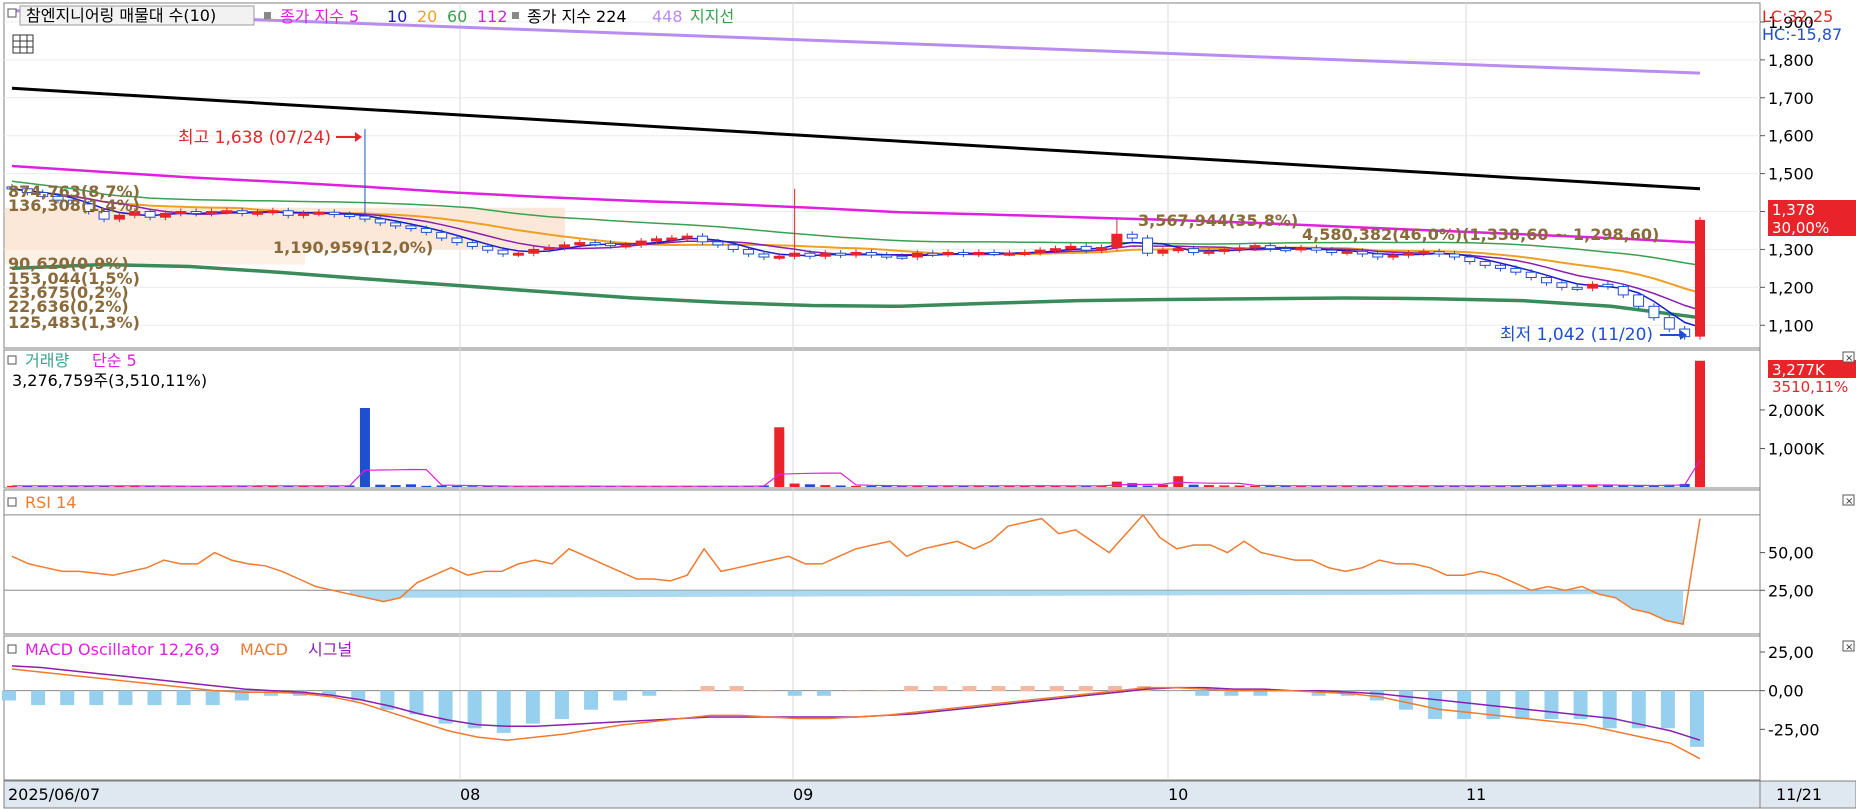  I want to click on last-price-value: 1,378, so click(1793, 210).